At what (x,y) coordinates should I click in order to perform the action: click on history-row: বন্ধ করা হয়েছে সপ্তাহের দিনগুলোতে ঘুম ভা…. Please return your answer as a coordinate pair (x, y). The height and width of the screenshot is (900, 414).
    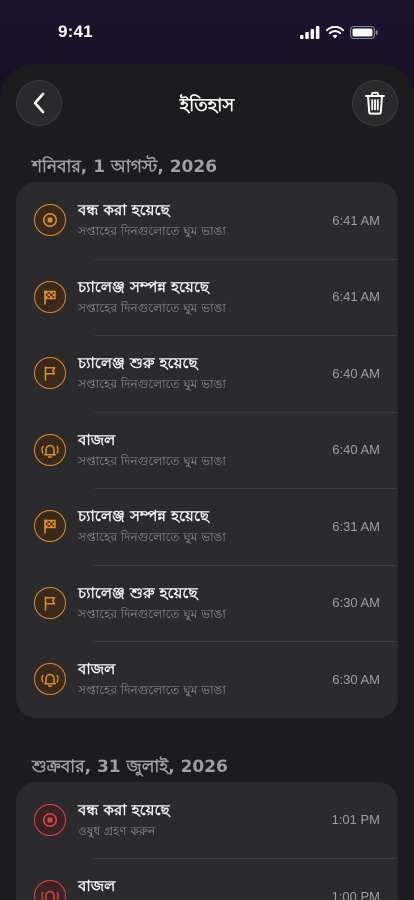
    Looking at the image, I should click on (216, 220).